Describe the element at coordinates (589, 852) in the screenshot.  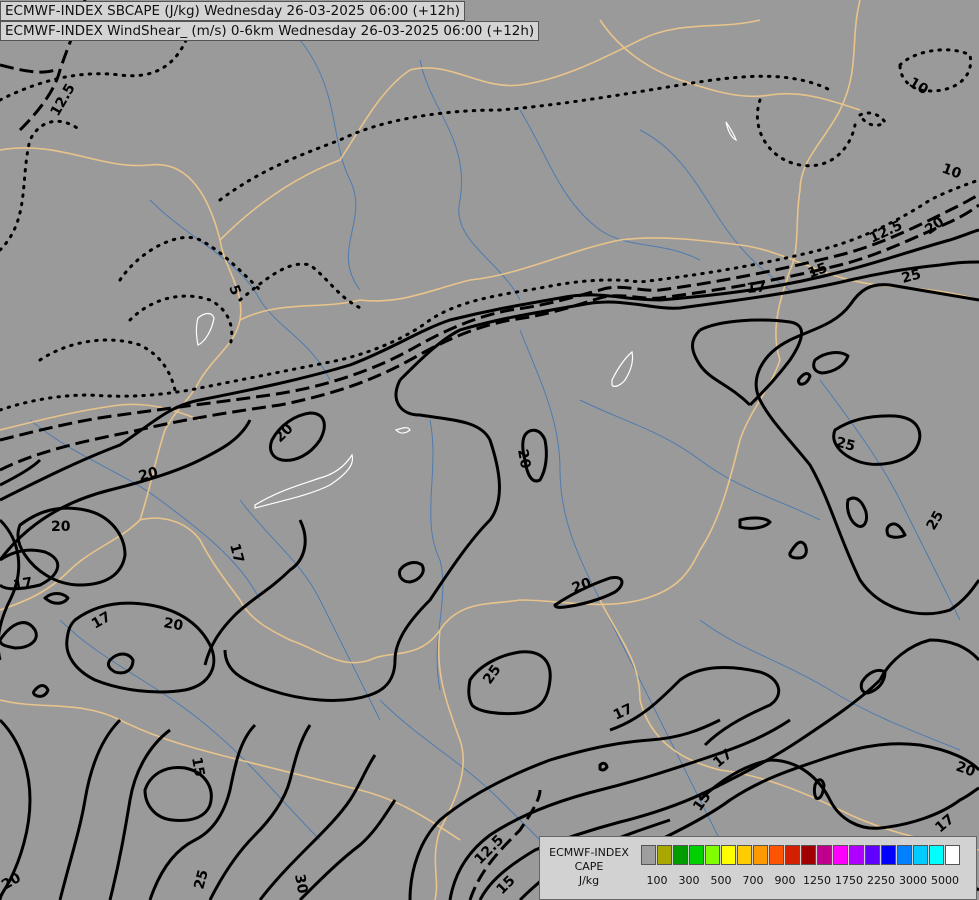
I see `legend-model: ECMWF-INDEX` at that location.